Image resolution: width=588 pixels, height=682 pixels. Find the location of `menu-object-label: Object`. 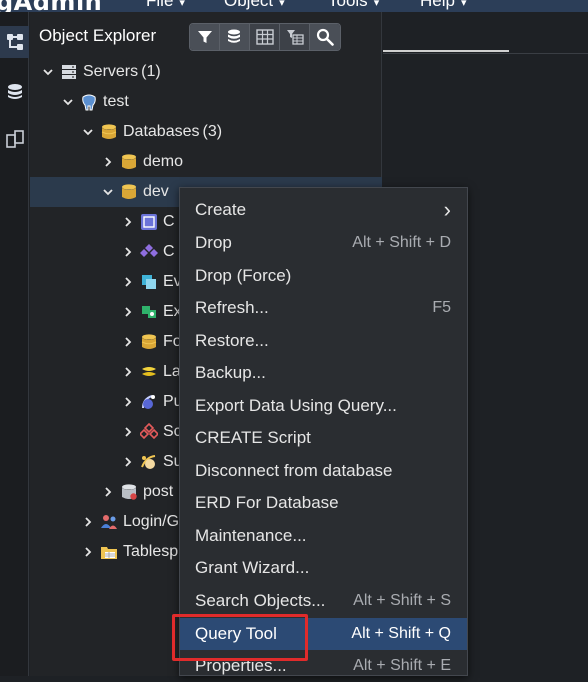

menu-object-label: Object is located at coordinates (249, 5).